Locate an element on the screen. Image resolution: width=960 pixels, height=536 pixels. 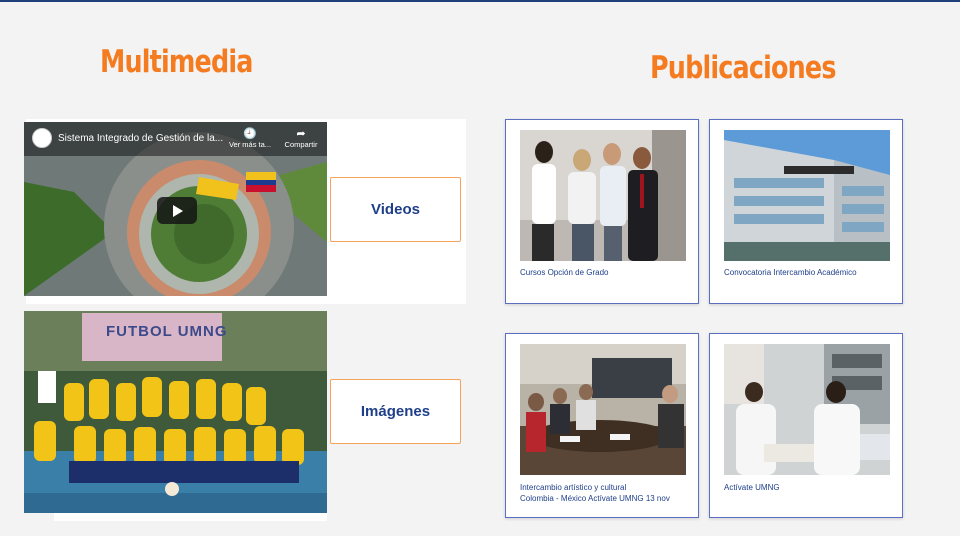
share-label: Compartir is located at coordinates (301, 144).